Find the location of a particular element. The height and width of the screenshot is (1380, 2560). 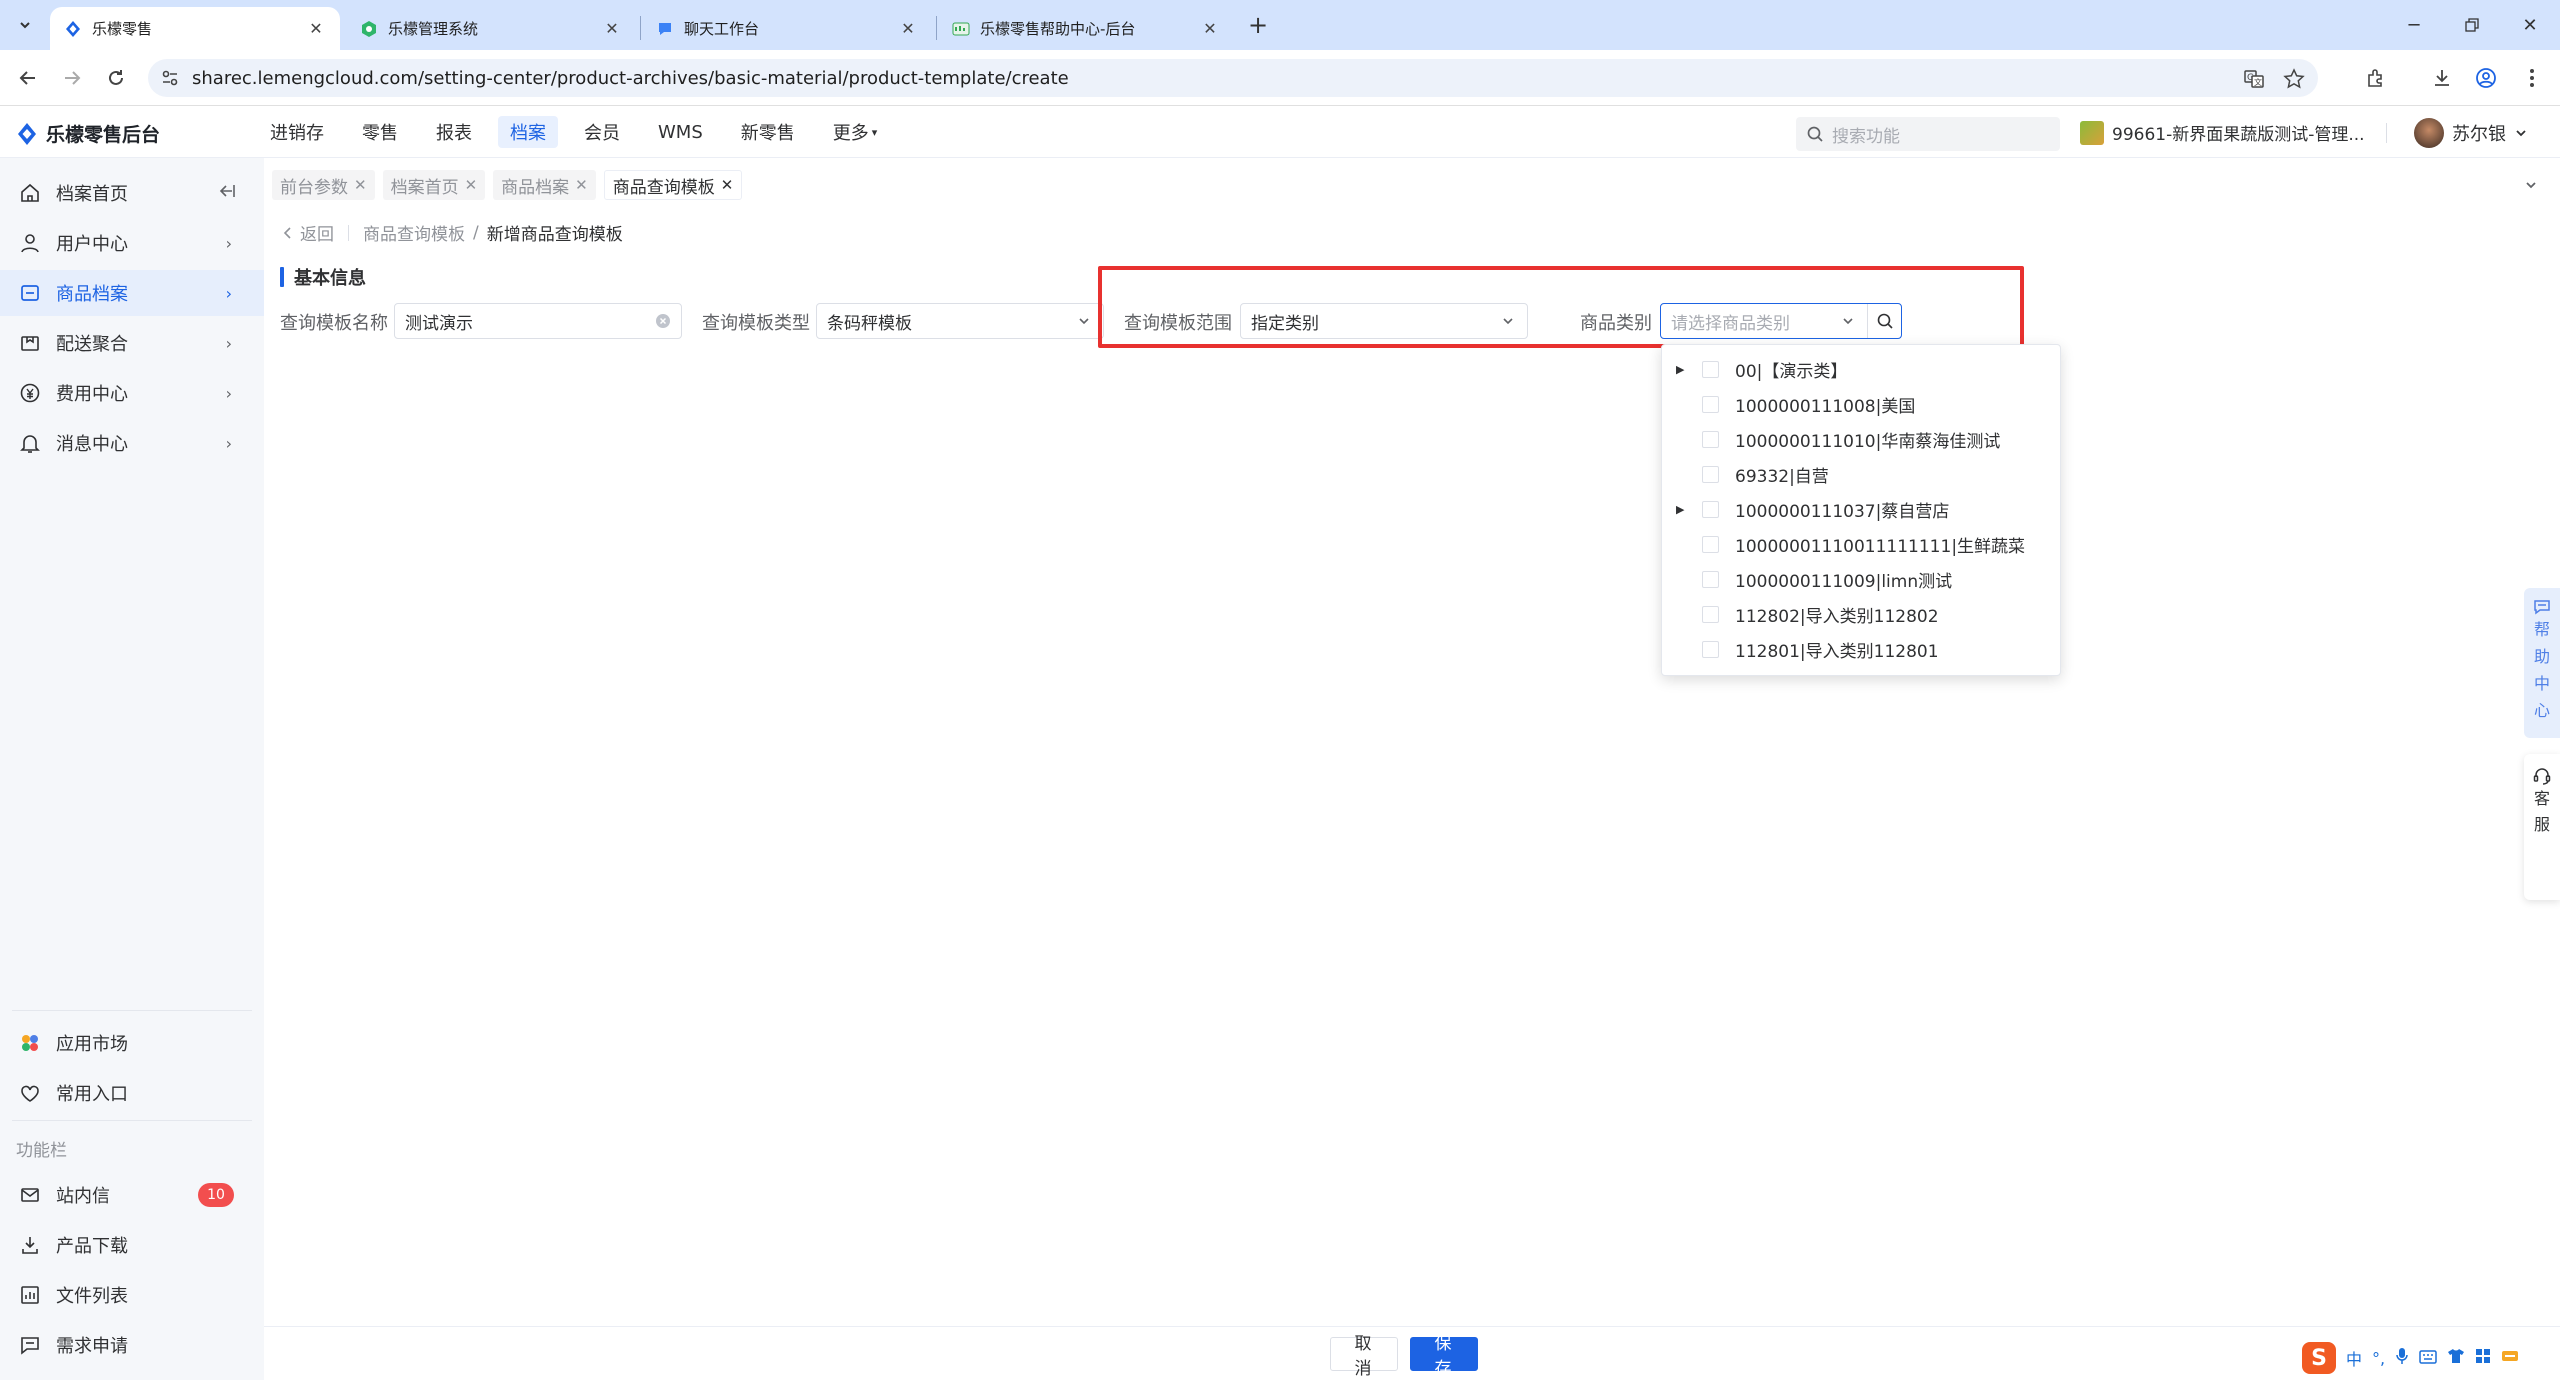

sidebar-item-user-center: 用户中心 › is located at coordinates (132, 243).